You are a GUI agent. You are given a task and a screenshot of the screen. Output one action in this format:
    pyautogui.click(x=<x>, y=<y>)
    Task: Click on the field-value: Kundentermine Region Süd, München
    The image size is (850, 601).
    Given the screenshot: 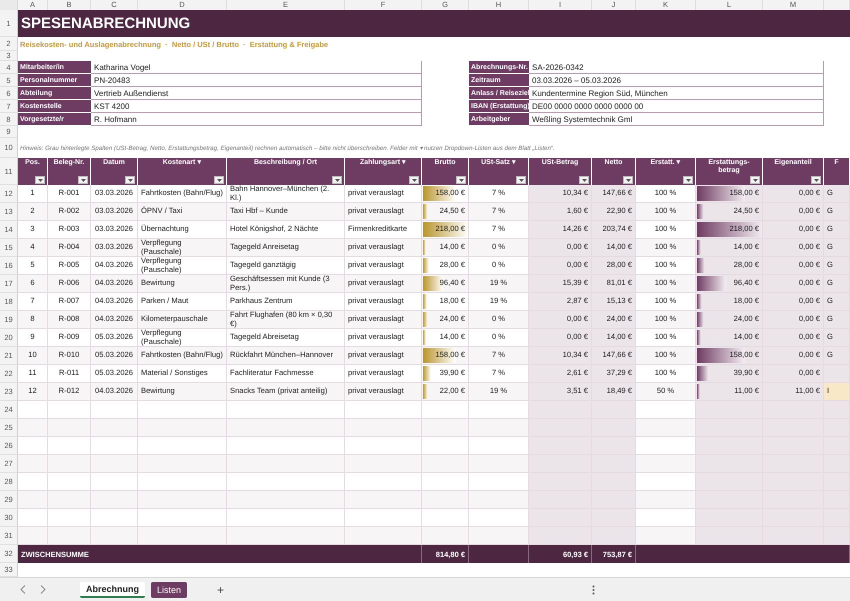 What is the action you would take?
    pyautogui.click(x=676, y=93)
    